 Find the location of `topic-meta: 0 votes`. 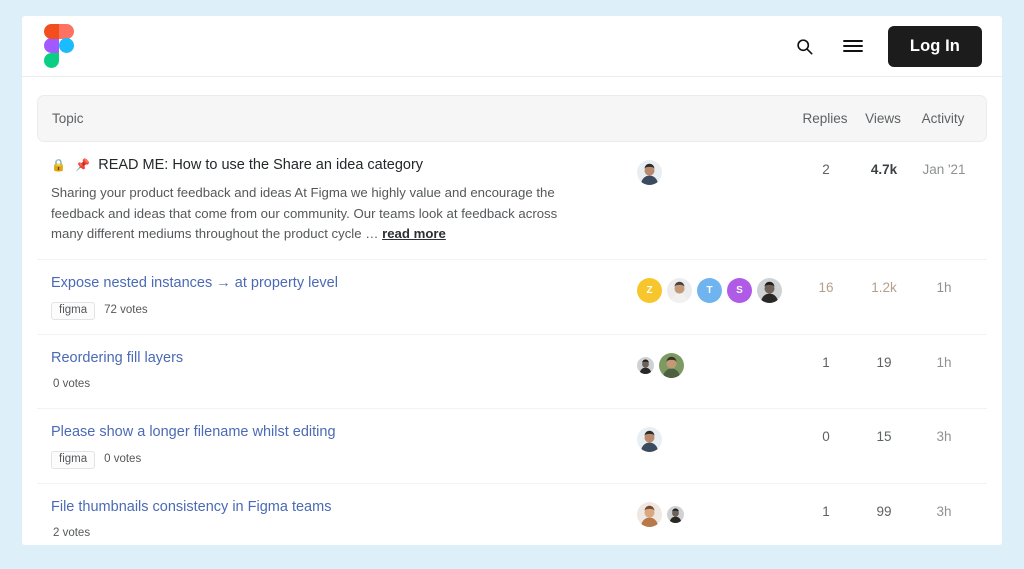

topic-meta: 0 votes is located at coordinates (337, 385).